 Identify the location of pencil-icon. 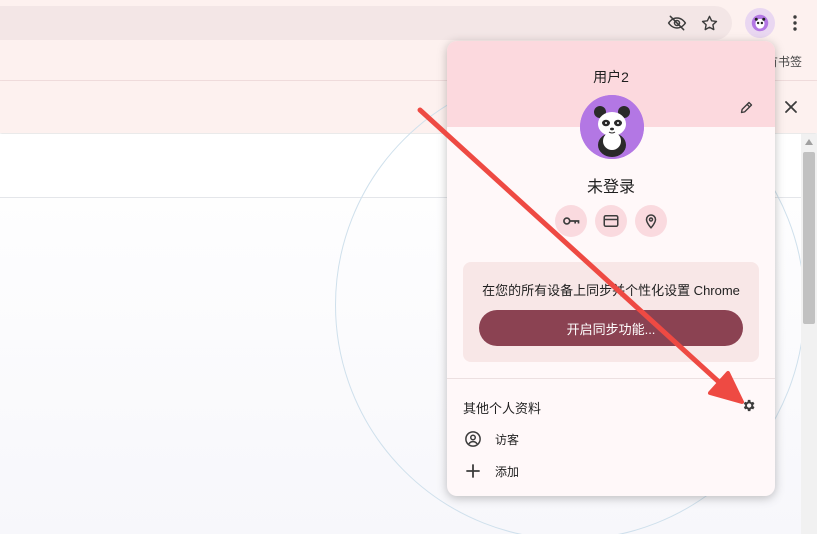
(746, 107).